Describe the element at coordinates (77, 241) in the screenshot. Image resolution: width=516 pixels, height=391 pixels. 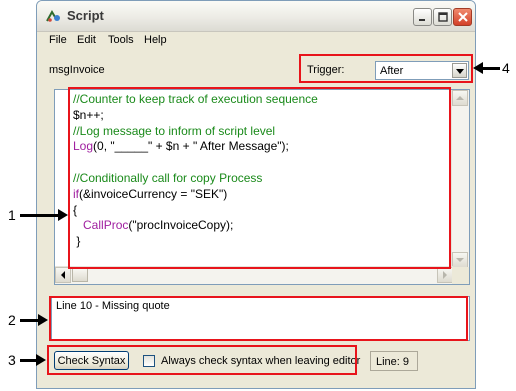
I see `code-text-segment: }` at that location.